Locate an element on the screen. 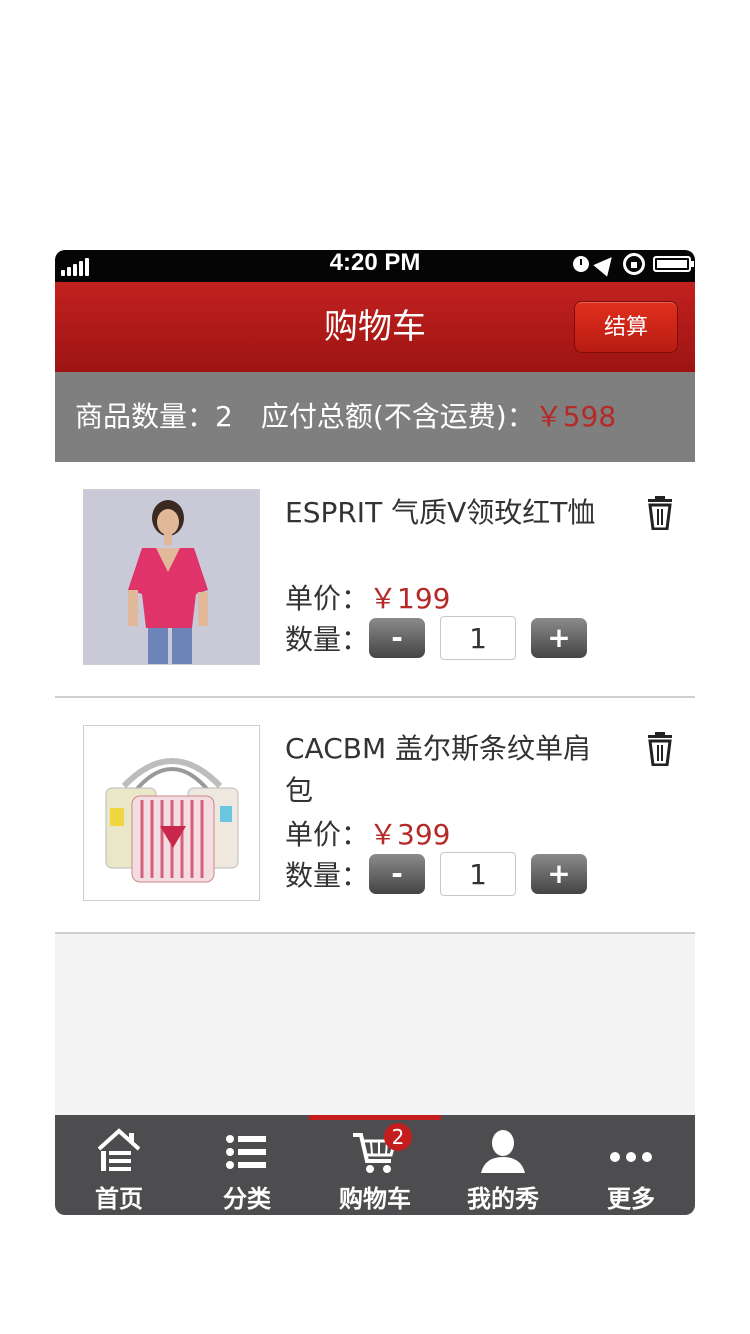 The height and width of the screenshot is (1334, 750). tab-my-show: 我的秀 is located at coordinates (503, 1165).